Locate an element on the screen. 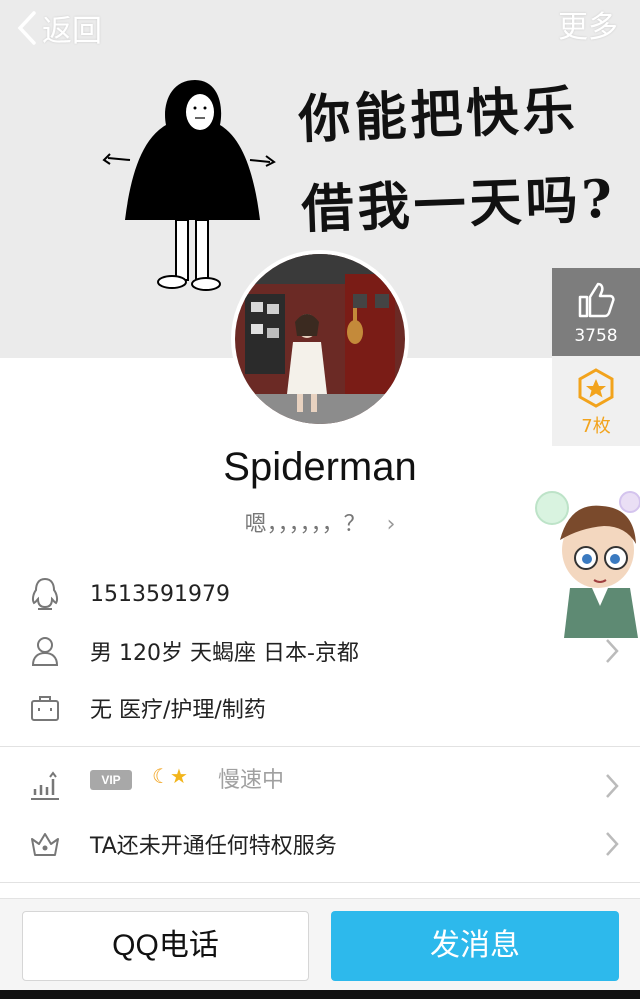 The width and height of the screenshot is (640, 999). basic-info-text: 男 120岁 天蝎座 日本-京都 is located at coordinates (224, 653).